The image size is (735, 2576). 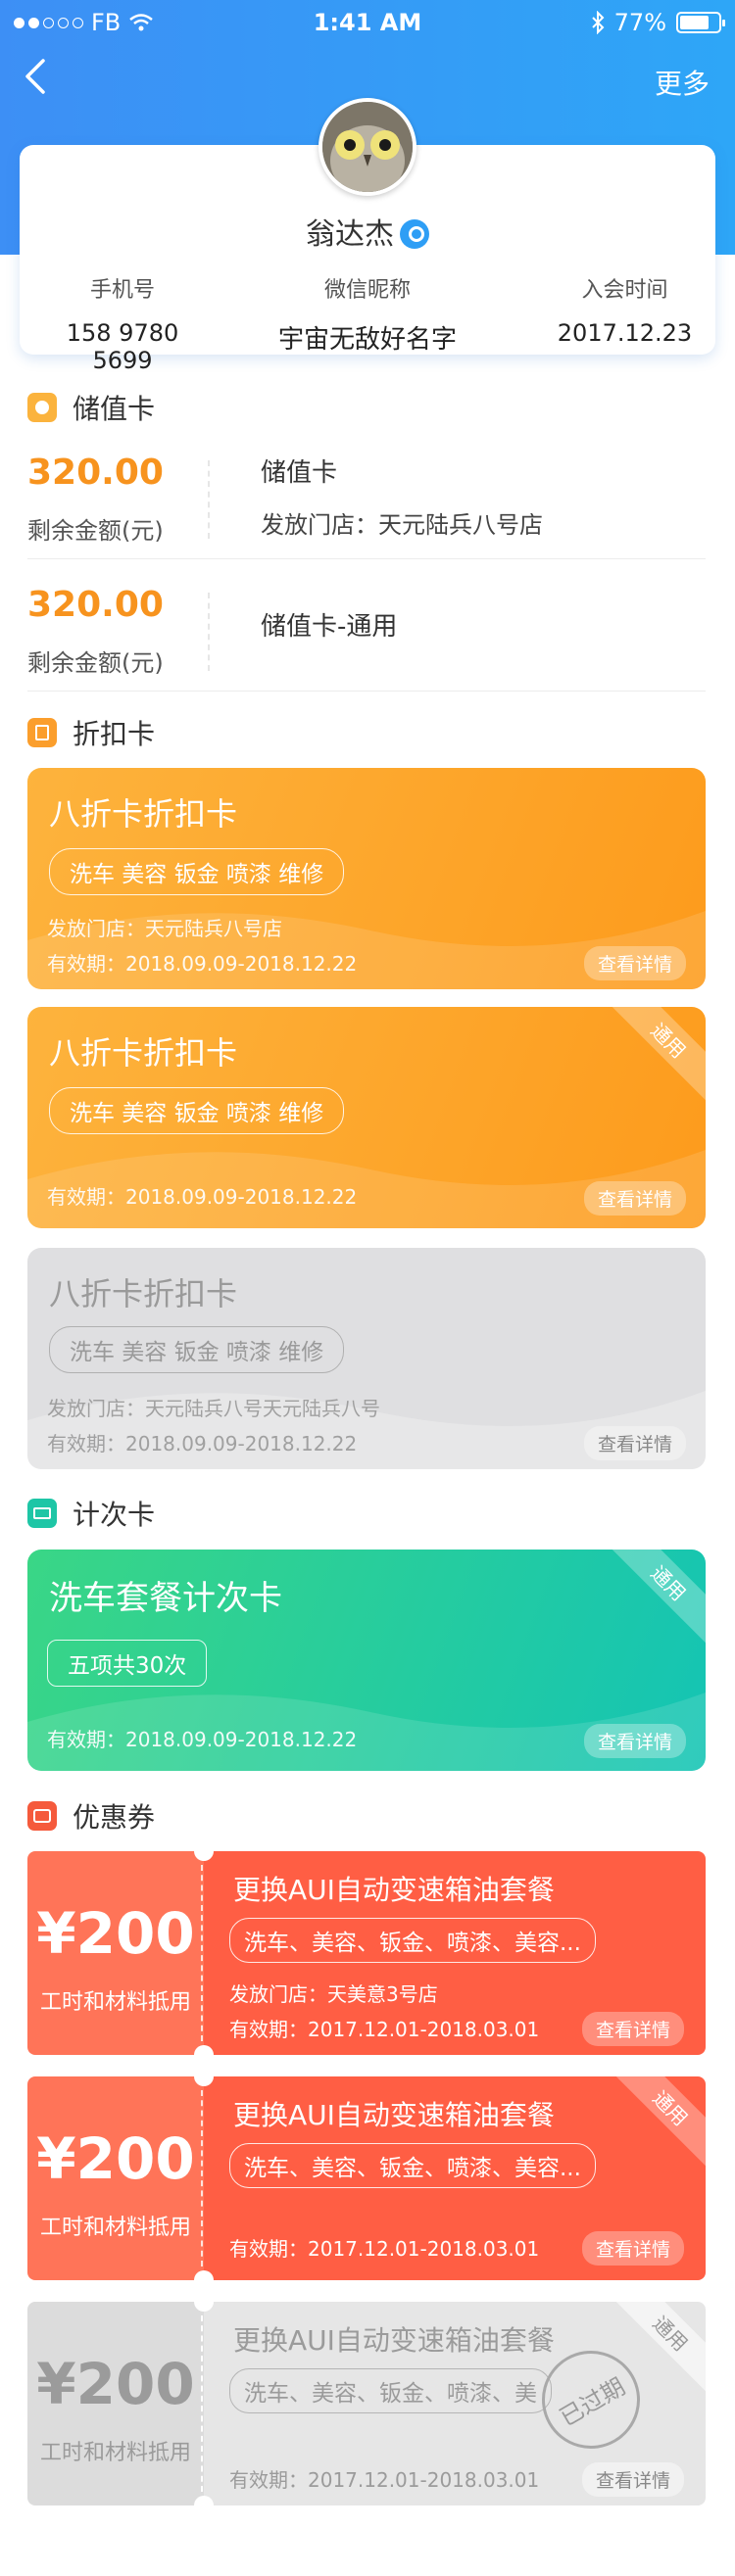 I want to click on profile-name-row: 翁达杰, so click(x=367, y=231).